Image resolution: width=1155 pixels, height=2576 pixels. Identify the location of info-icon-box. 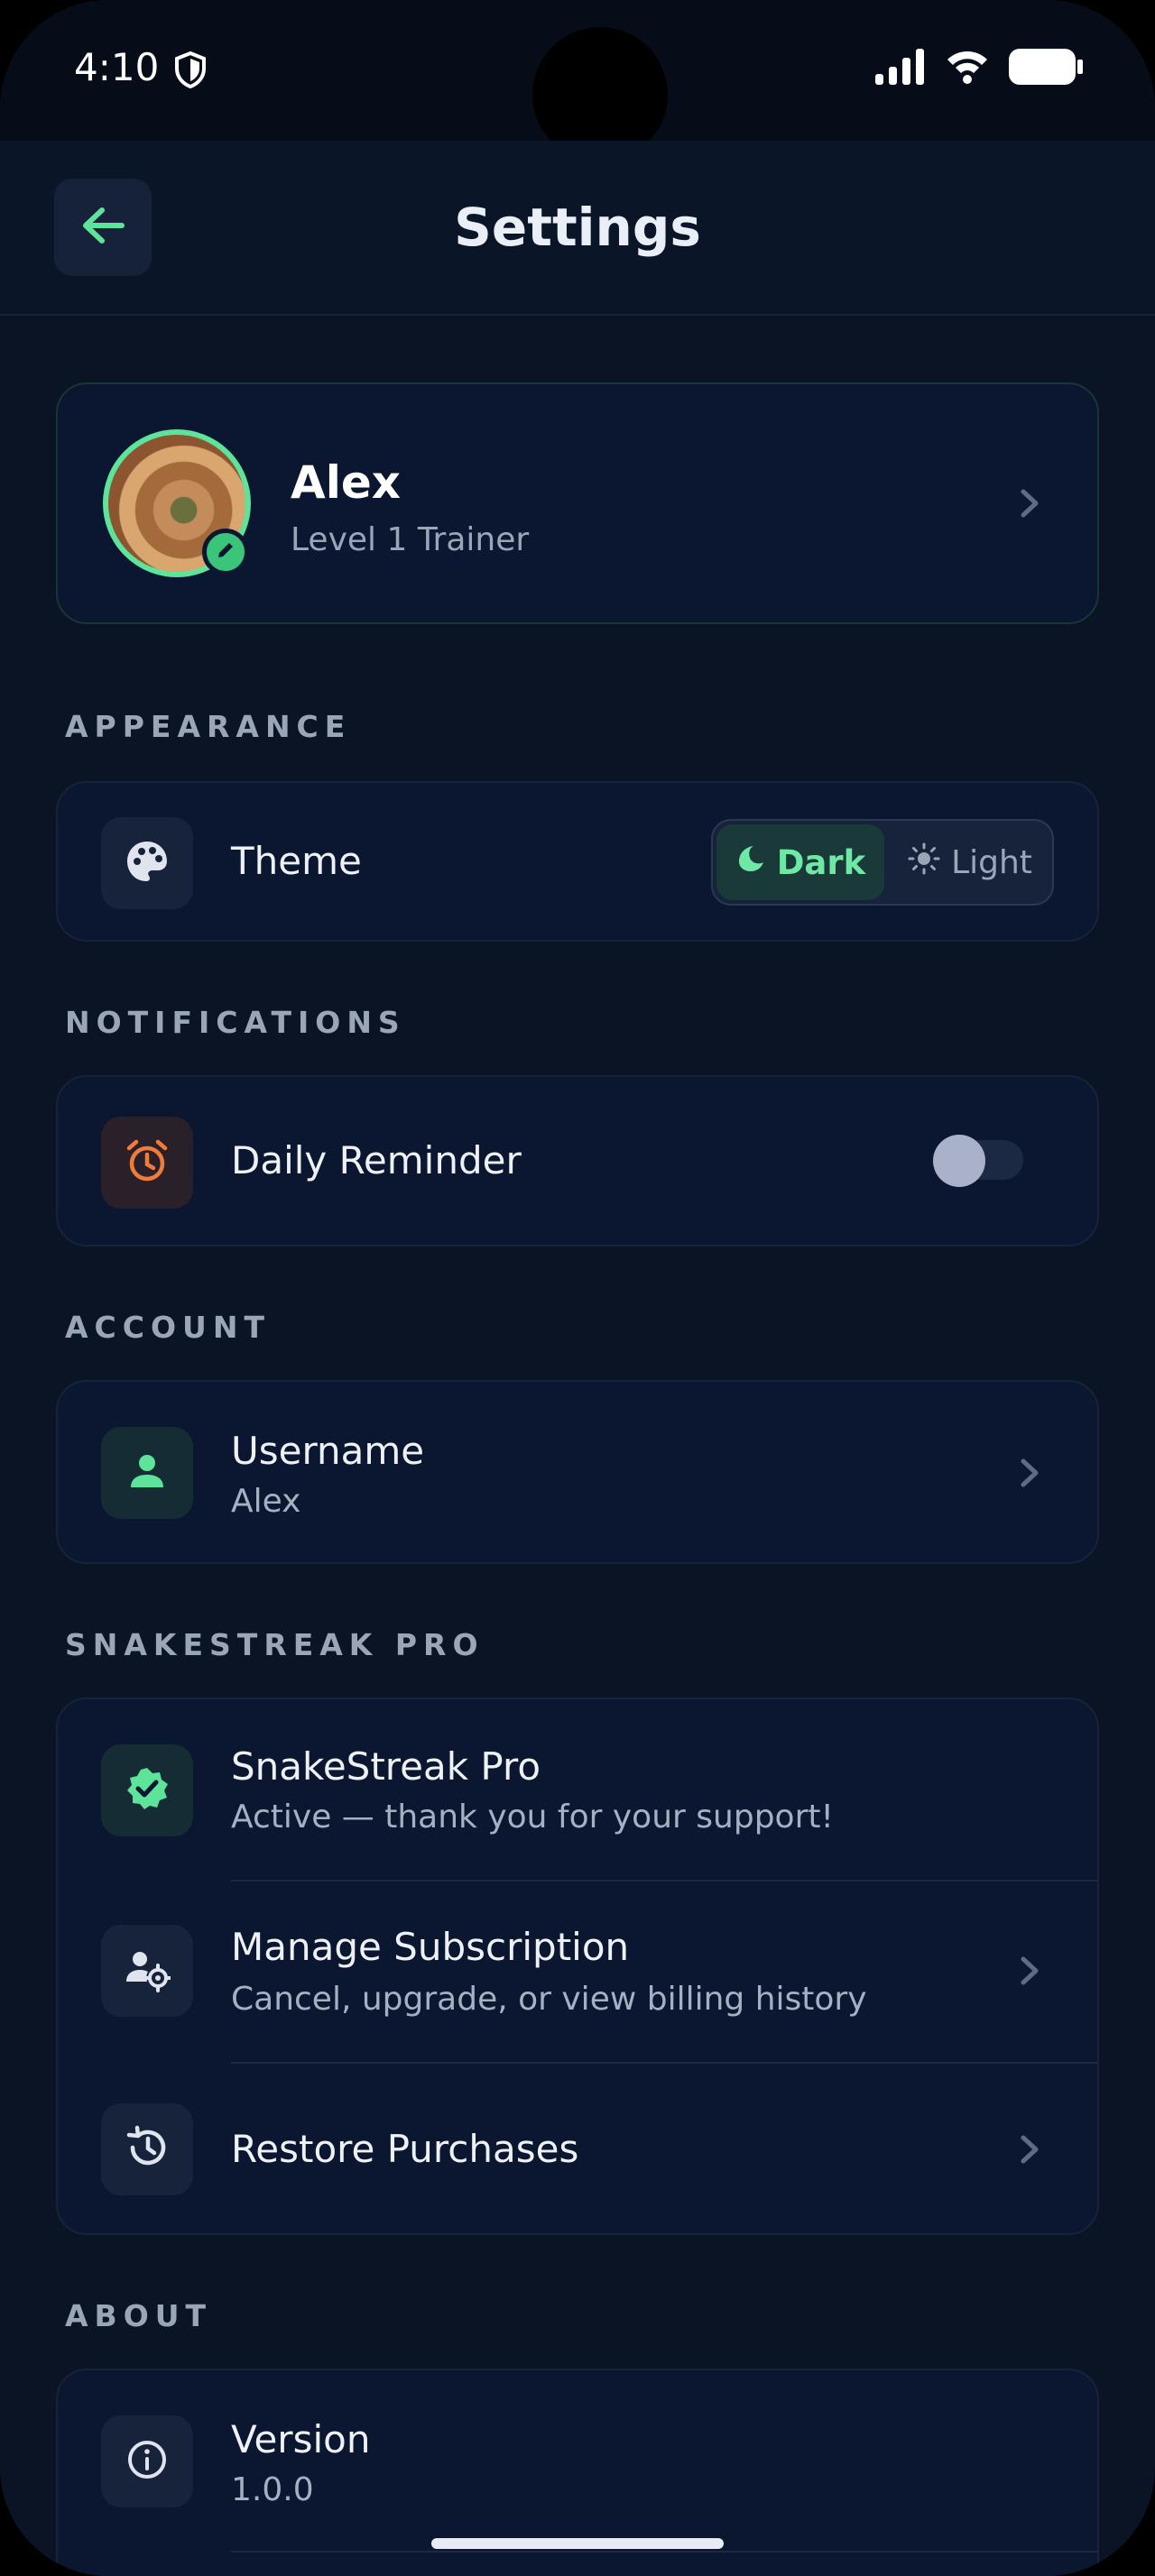
(147, 2461).